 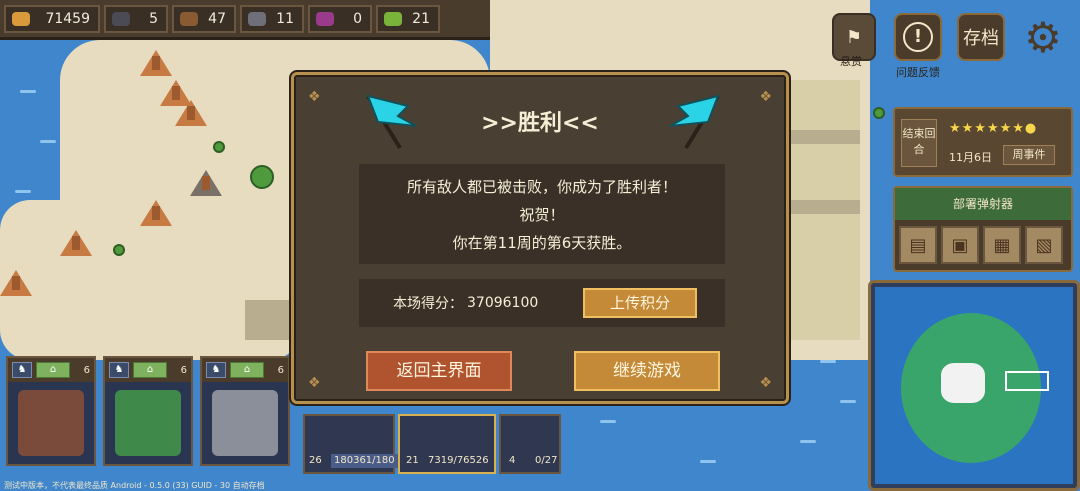 I want to click on resource-bar: 71459 5 47 11 0 21, so click(x=245, y=20).